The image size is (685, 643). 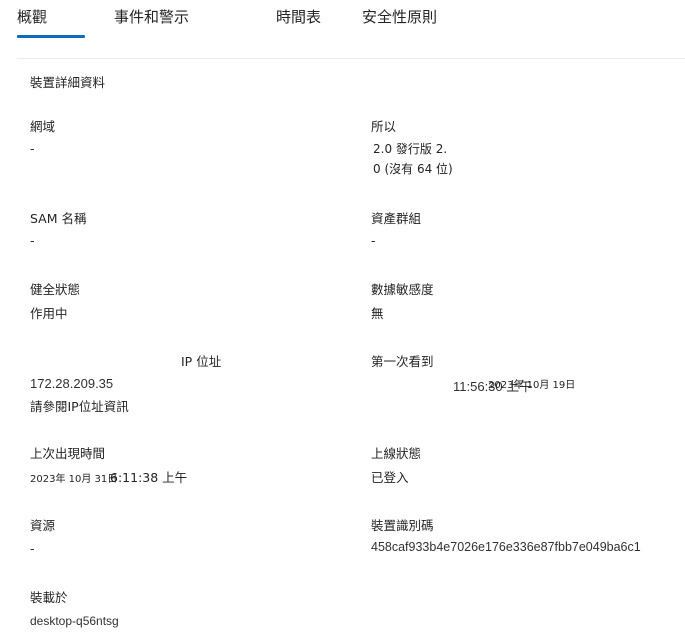 I want to click on tab-overview: 概觀, so click(x=32, y=16).